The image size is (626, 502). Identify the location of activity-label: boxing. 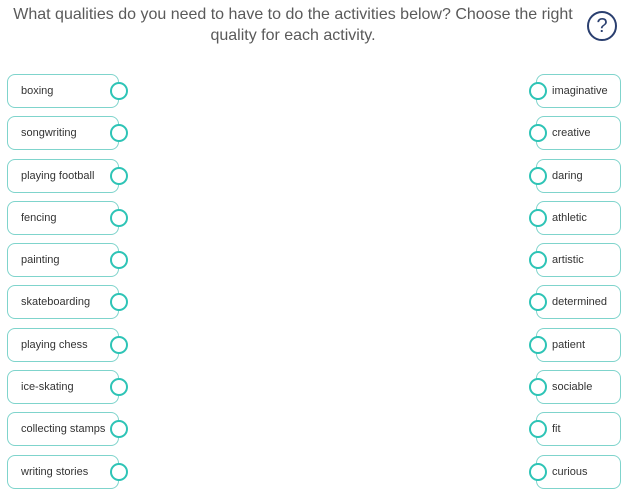
(63, 91).